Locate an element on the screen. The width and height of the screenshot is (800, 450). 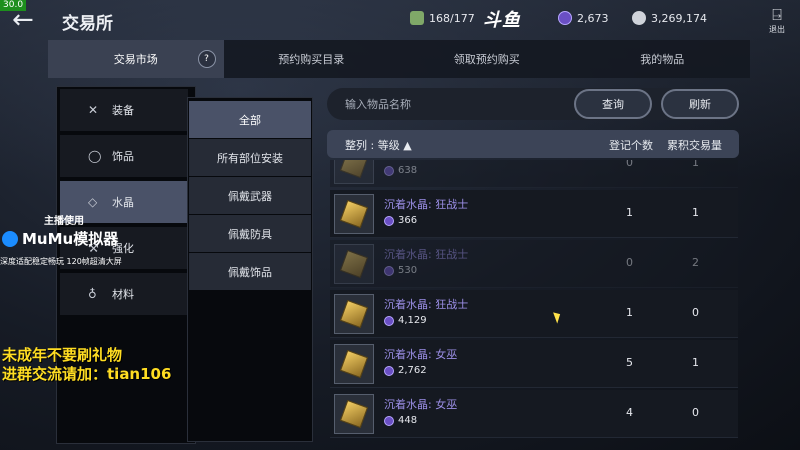
tab-bar: 交易市场 ? 预约购买目录 领取预约购买 我的物品 is located at coordinates (399, 59).